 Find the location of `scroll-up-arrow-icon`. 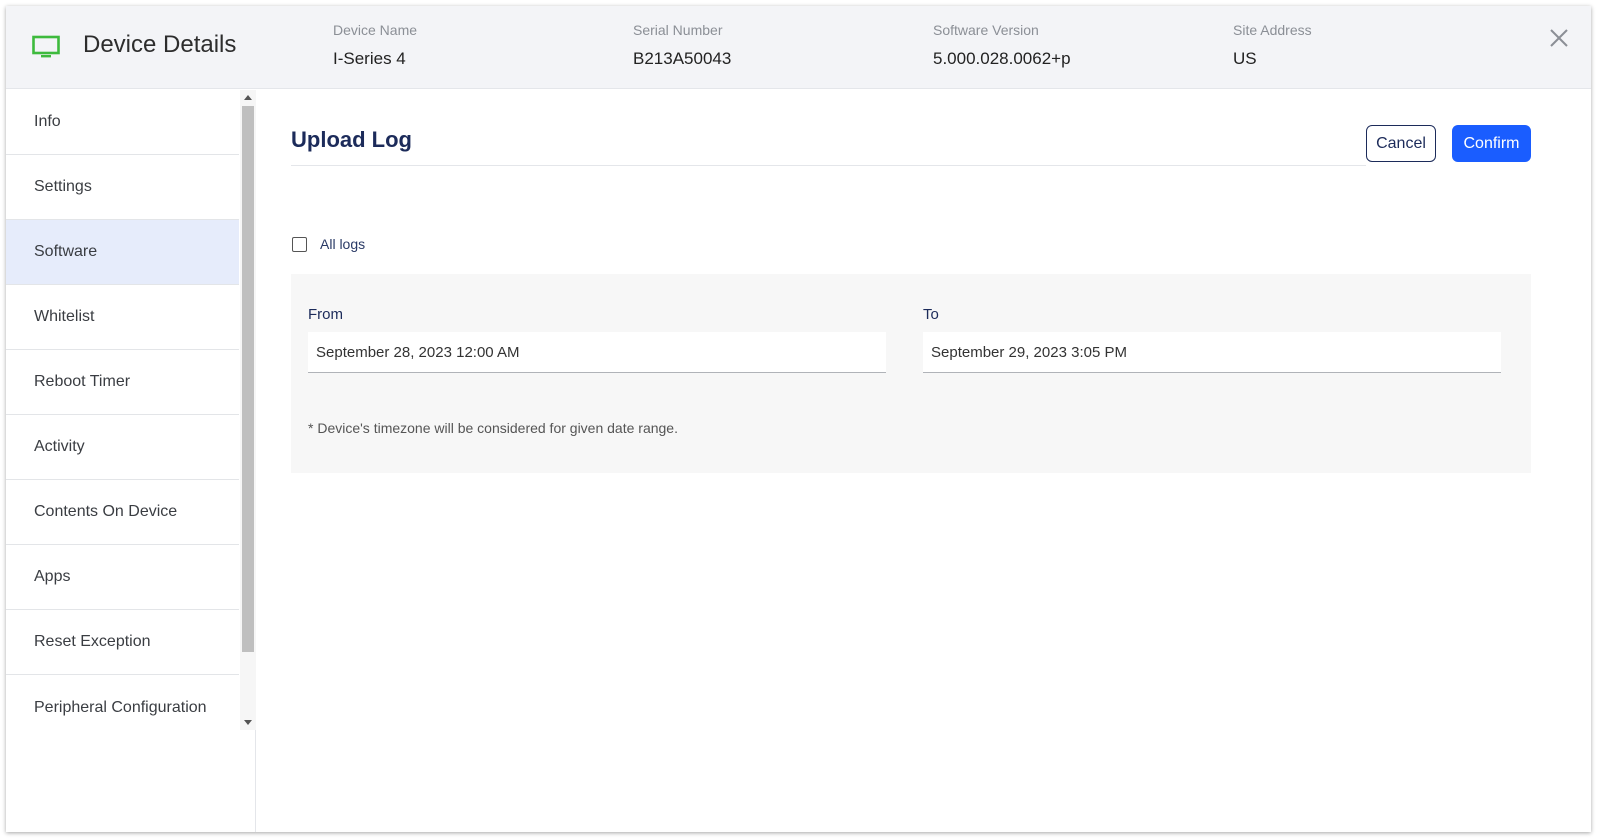

scroll-up-arrow-icon is located at coordinates (248, 97).